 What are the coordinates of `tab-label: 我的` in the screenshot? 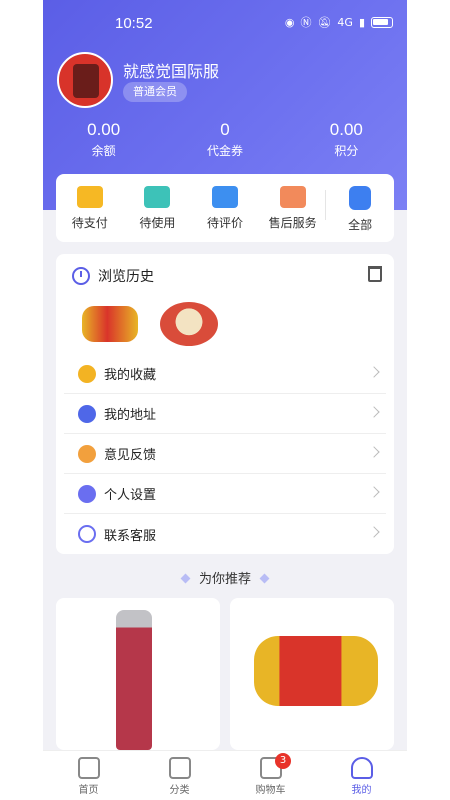 It's located at (361, 790).